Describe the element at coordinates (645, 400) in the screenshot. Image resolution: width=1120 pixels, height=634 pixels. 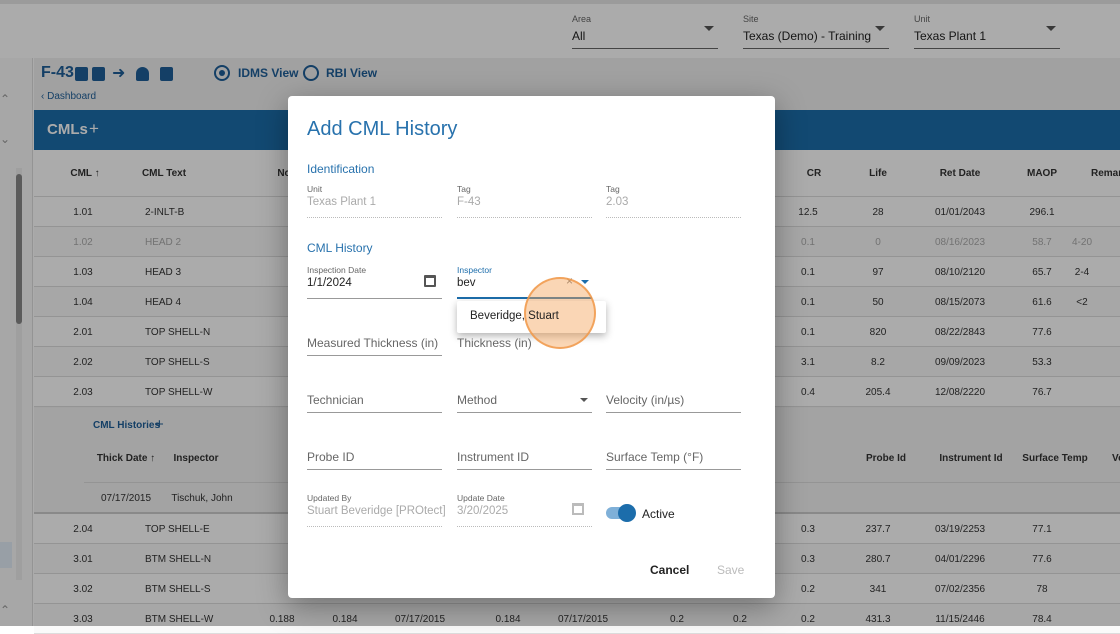
I see `velocity-placeholder: Velocity (in/µs)` at that location.